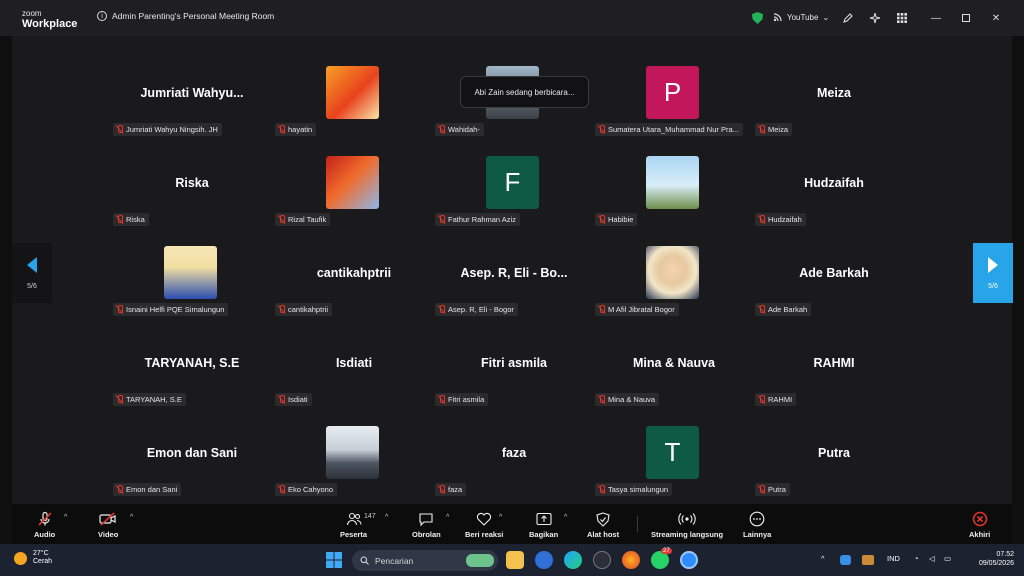  I want to click on cloud-icon, so click(845, 560).